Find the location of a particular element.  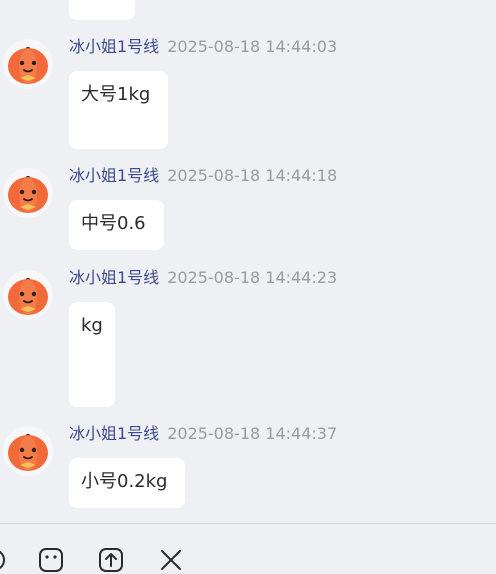

message-timestamp: 2025-08-18 14:44:03 is located at coordinates (252, 46).